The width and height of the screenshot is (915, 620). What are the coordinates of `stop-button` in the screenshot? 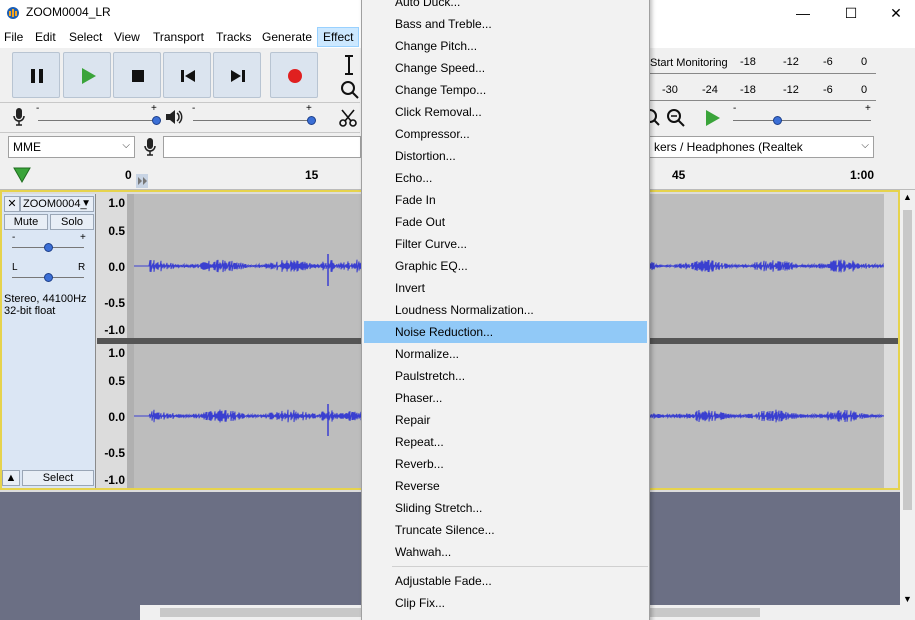 It's located at (137, 75).